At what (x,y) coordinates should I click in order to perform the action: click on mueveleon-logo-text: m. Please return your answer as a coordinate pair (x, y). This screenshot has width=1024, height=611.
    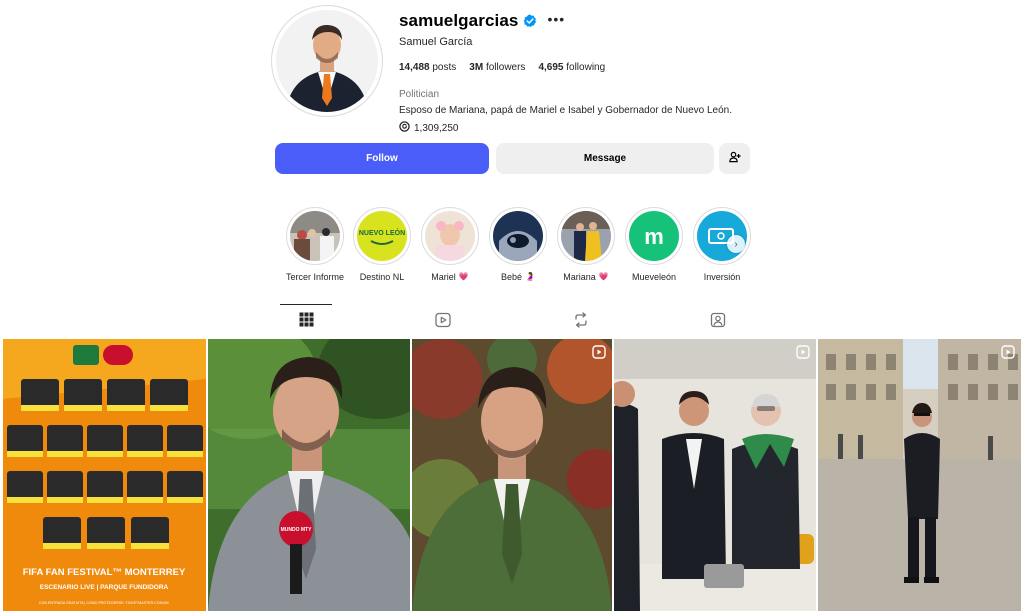
    Looking at the image, I should click on (654, 236).